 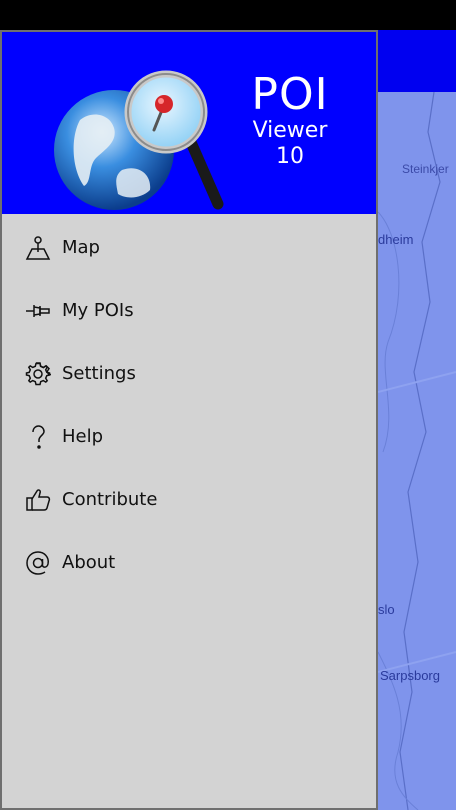 What do you see at coordinates (417, 61) in the screenshot?
I see `app-bar` at bounding box center [417, 61].